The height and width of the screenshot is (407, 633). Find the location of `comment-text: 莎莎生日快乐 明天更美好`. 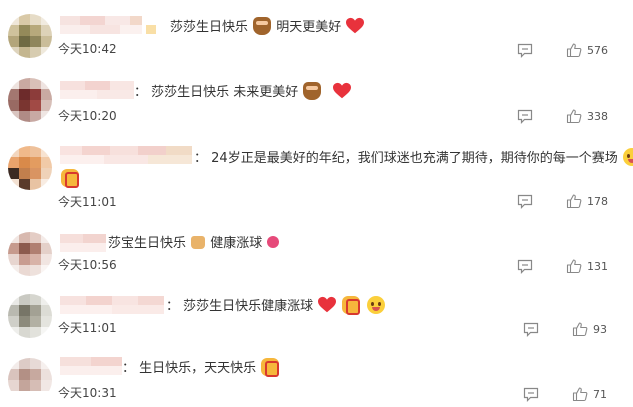

comment-text: 莎莎生日快乐 明天更美好 is located at coordinates (267, 27).